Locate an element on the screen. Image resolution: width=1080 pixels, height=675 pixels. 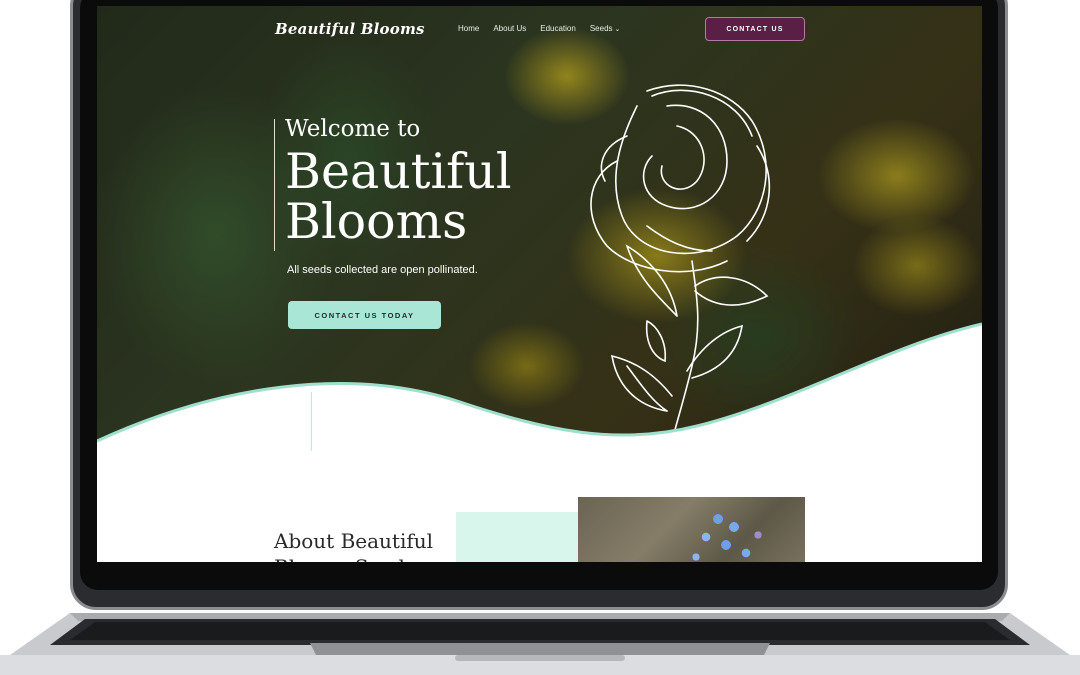
site-logo: Beautiful Blooms is located at coordinates (350, 29).